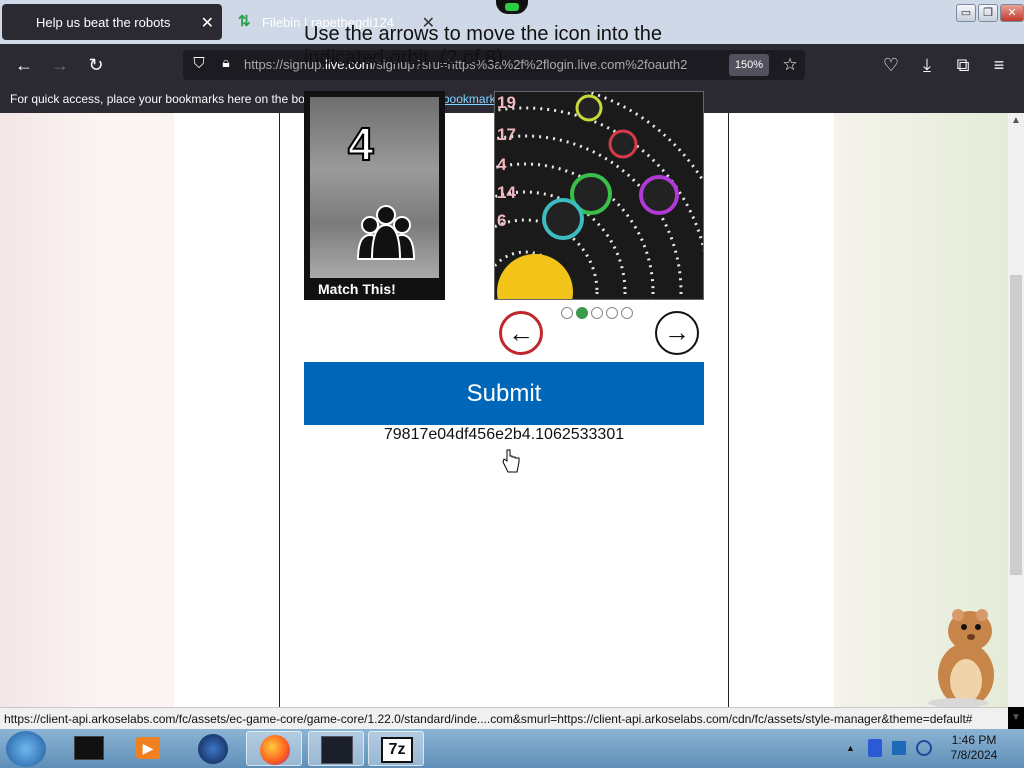  I want to click on scrollbar-thumb, so click(1016, 425).